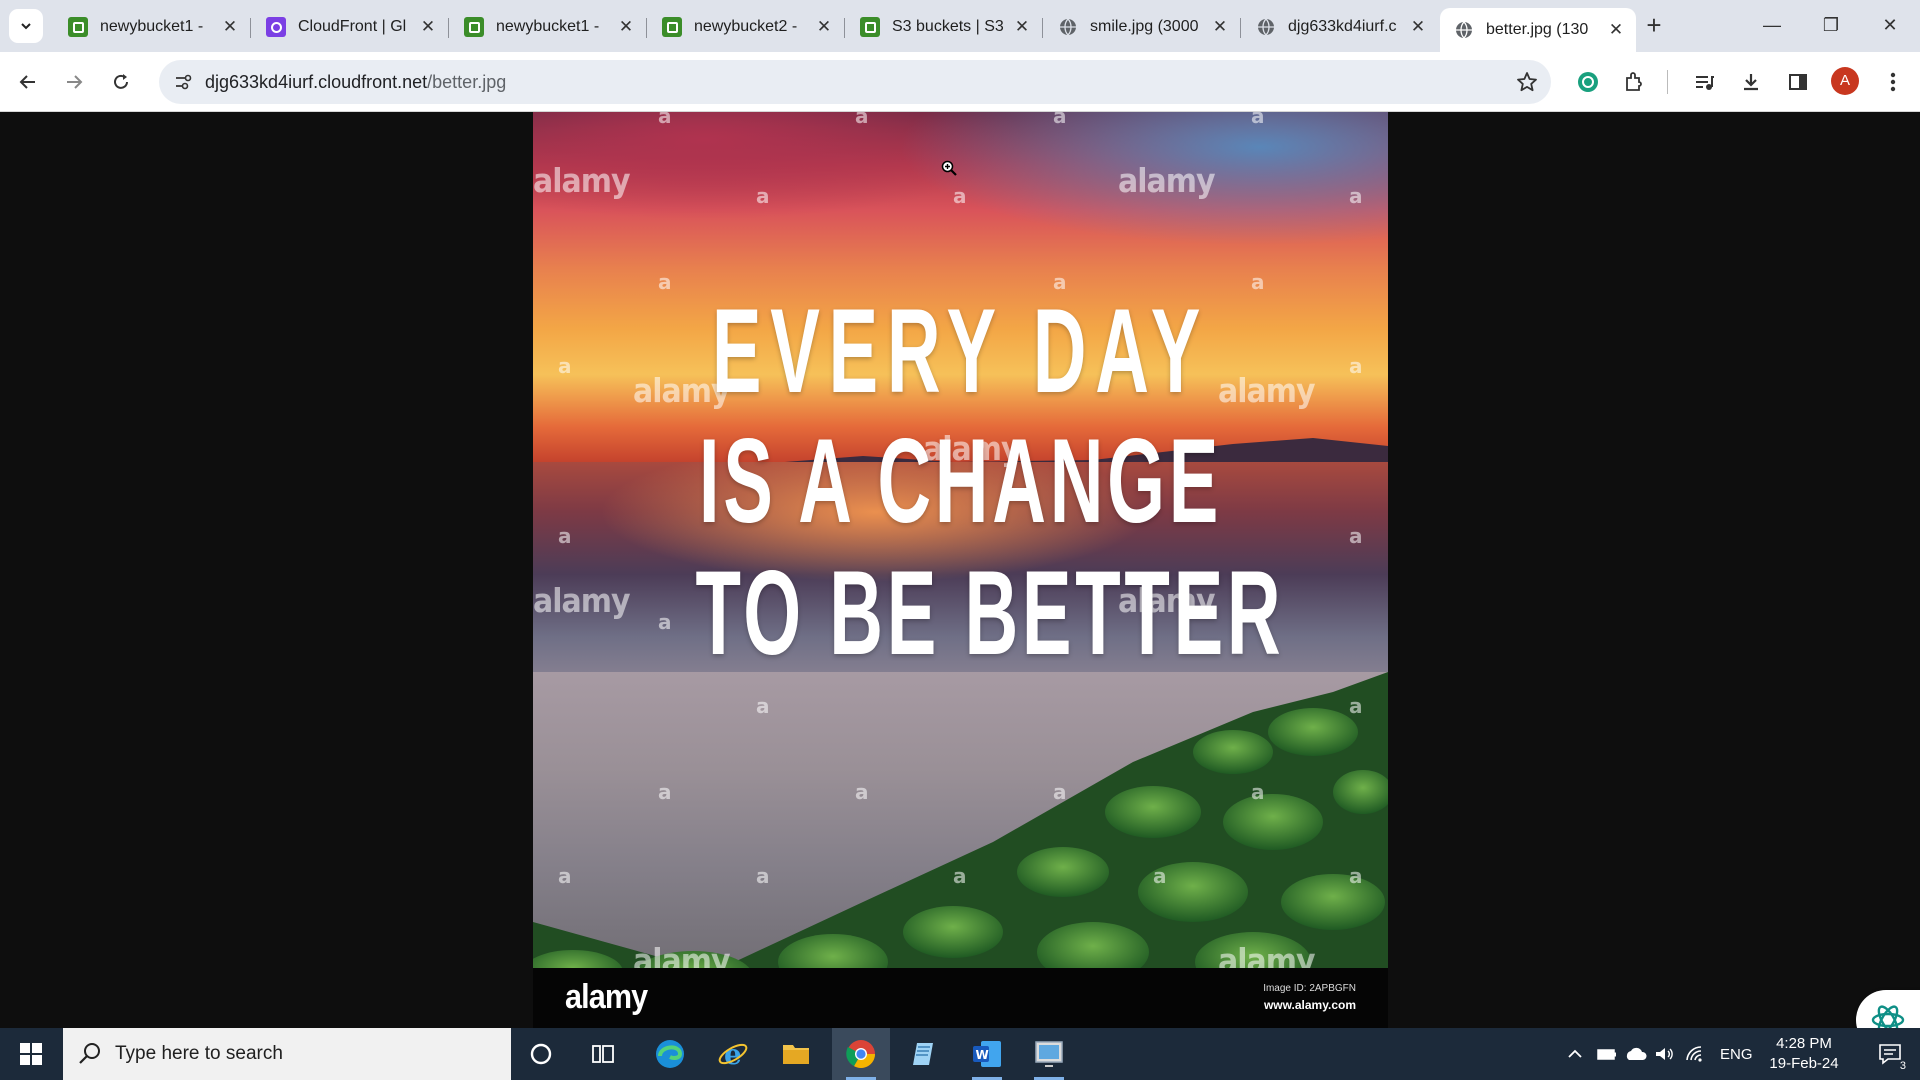 The image size is (1920, 1080). I want to click on side-panel-icon, so click(1798, 82).